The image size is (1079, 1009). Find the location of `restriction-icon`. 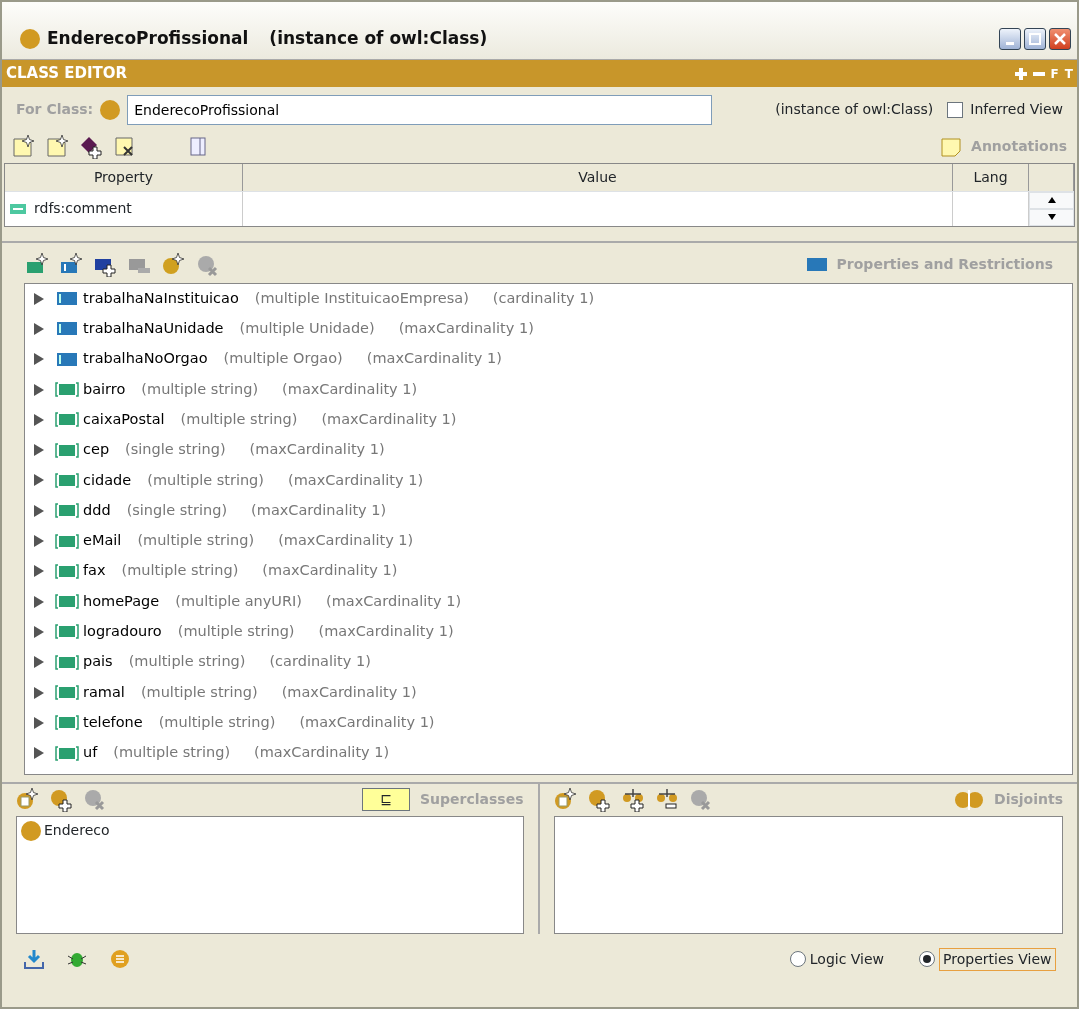

restriction-icon is located at coordinates (174, 264).